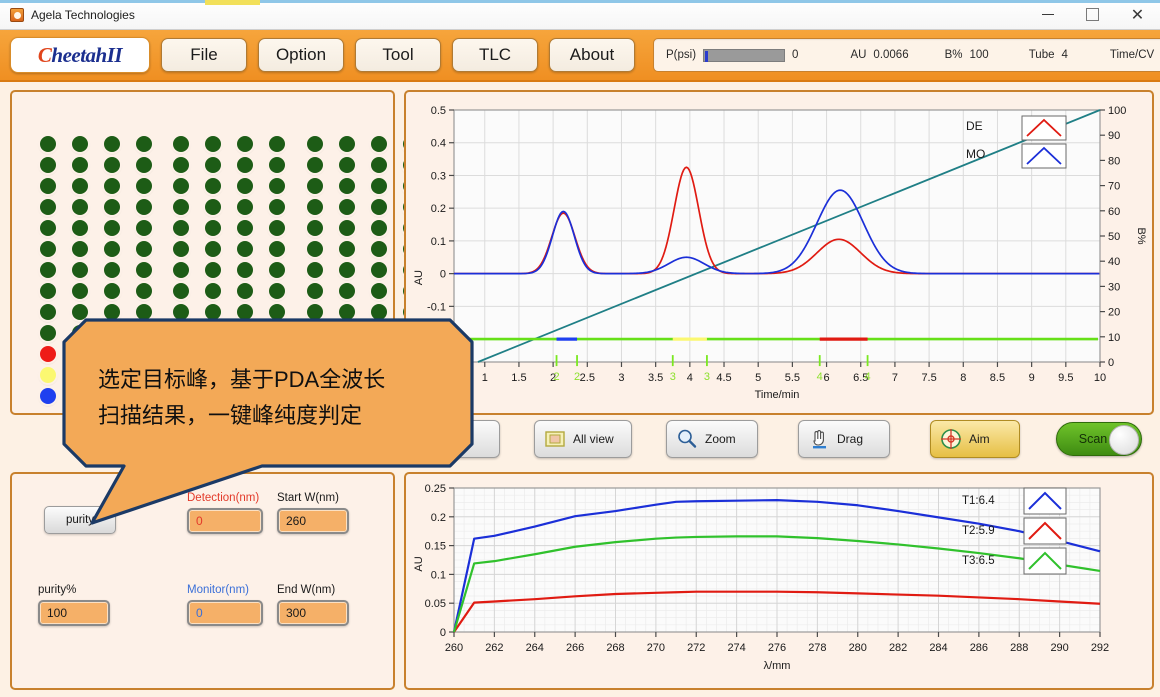  What do you see at coordinates (313, 613) in the screenshot?
I see `end-w-nm-input: 300` at bounding box center [313, 613].